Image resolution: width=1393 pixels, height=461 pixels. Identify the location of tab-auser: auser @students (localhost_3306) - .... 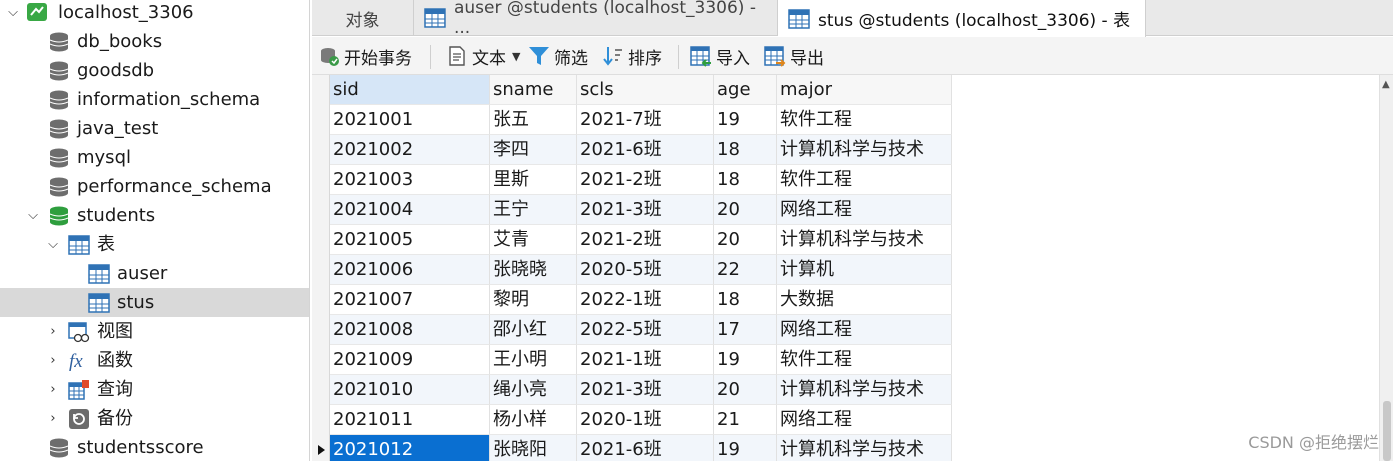
(596, 19).